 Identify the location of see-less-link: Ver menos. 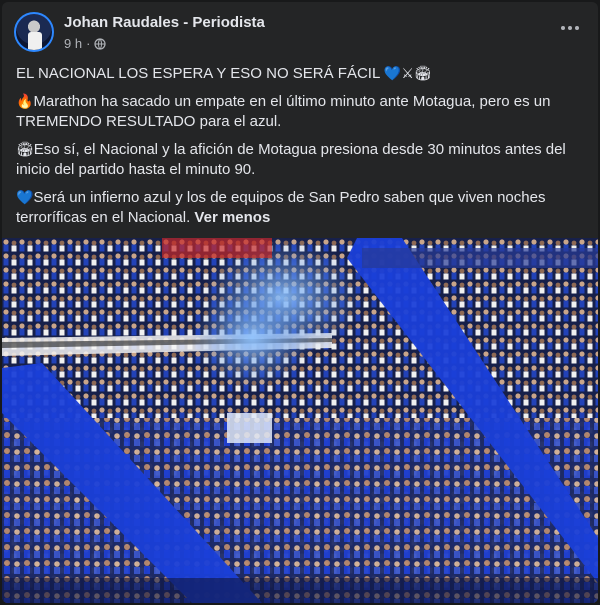
(232, 217).